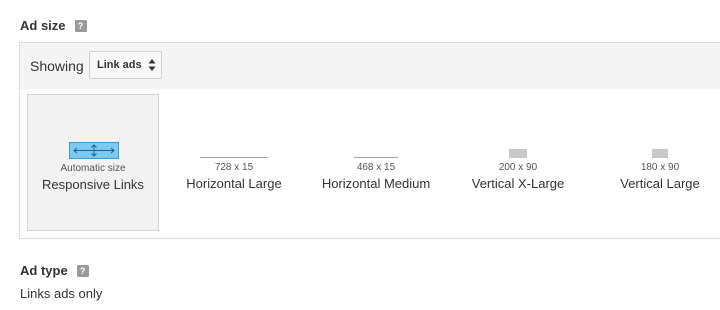  I want to click on responsive-preview-icon, so click(94, 150).